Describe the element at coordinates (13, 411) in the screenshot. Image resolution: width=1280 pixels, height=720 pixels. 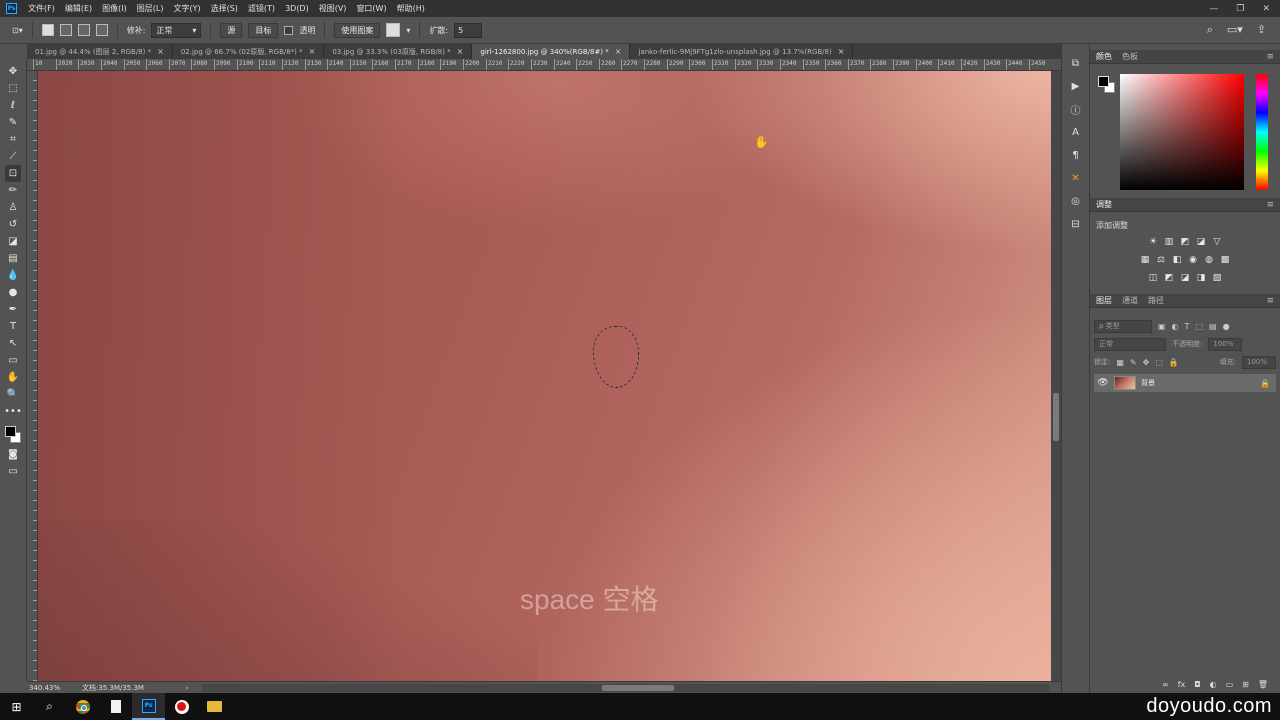
I see `more-tools-icon: •••` at that location.